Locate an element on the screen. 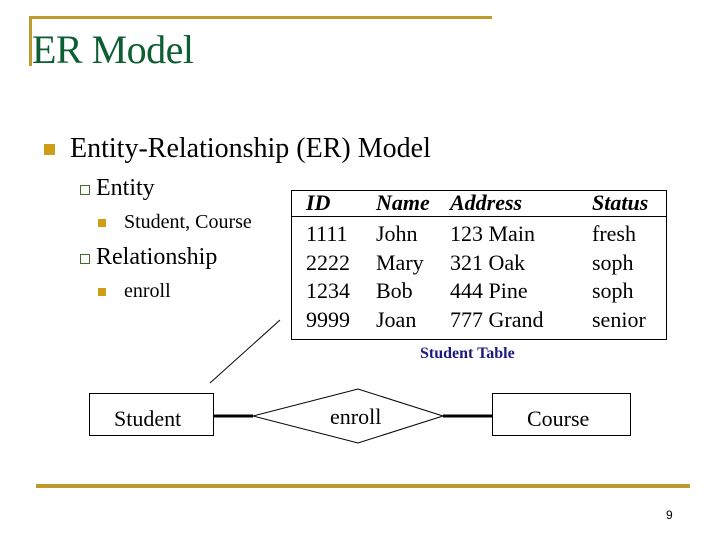  table-pointer-line is located at coordinates (245, 351).